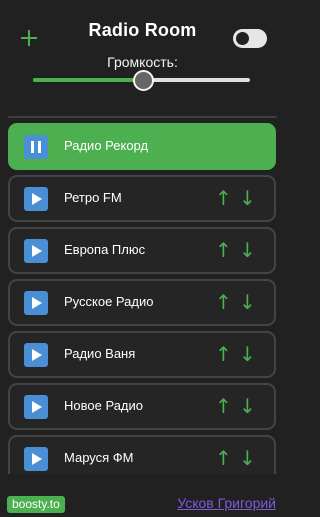  I want to click on station-item: Радио Рекорд, so click(142, 146).